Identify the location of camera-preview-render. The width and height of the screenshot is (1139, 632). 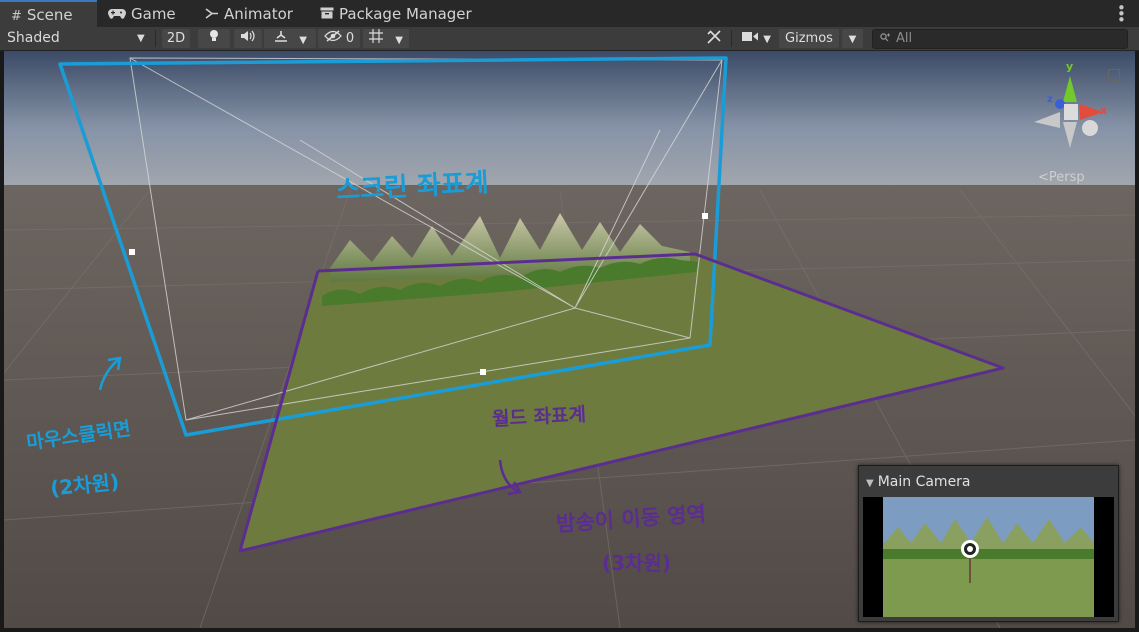
(988, 557).